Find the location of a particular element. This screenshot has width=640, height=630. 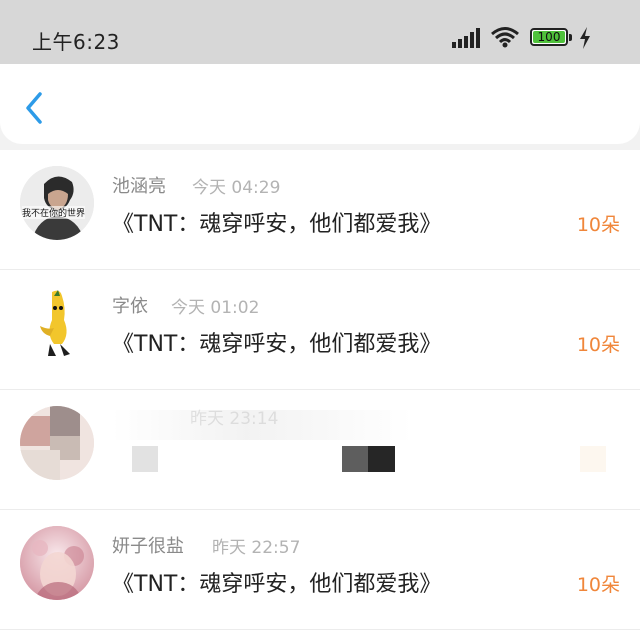

status-time: 上午6:23 is located at coordinates (76, 42).